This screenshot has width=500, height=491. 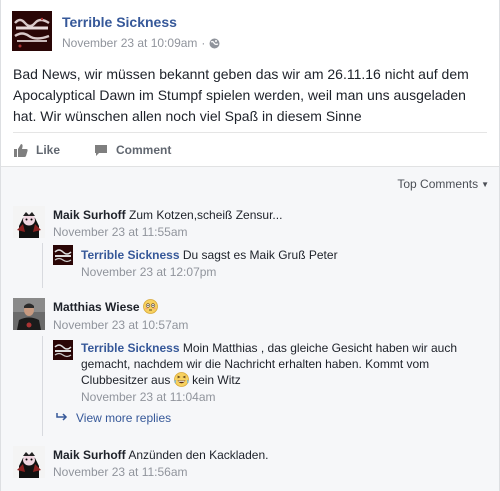 I want to click on comment-text: Anzünden den Kackladen., so click(x=198, y=455).